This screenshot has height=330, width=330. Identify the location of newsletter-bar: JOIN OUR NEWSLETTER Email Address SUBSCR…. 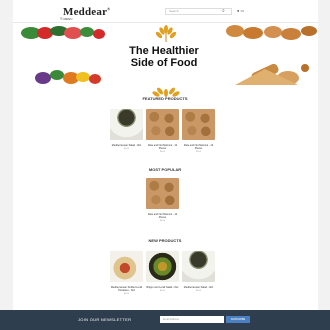
(165, 320).